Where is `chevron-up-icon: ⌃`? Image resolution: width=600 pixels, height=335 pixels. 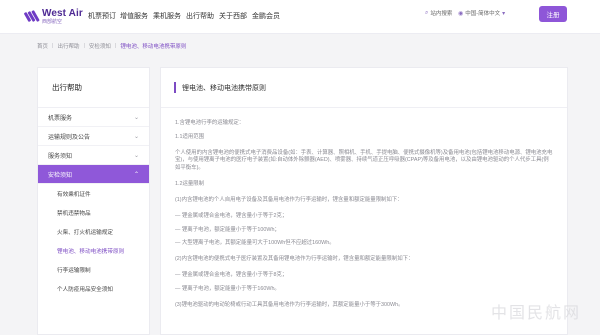
chevron-up-icon: ⌃ is located at coordinates (136, 174).